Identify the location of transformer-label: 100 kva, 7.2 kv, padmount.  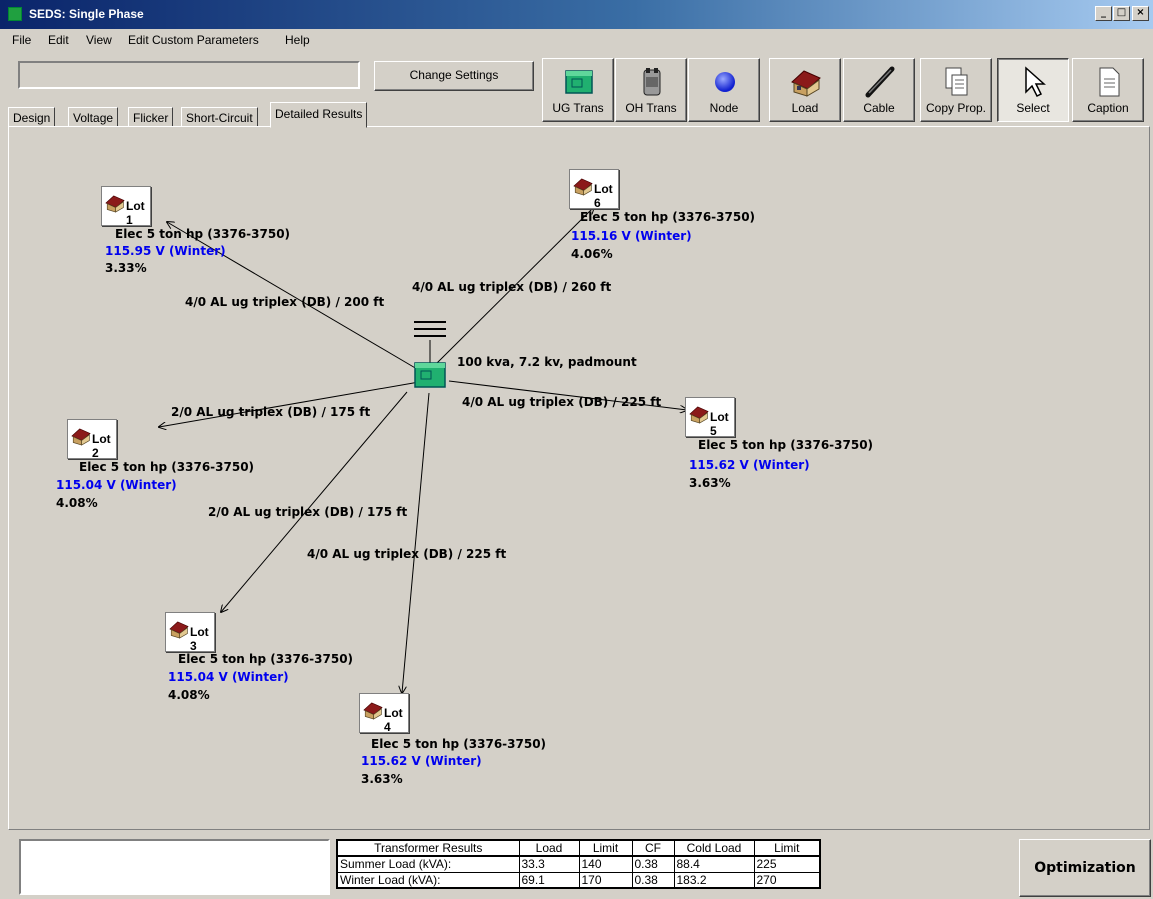
(547, 362).